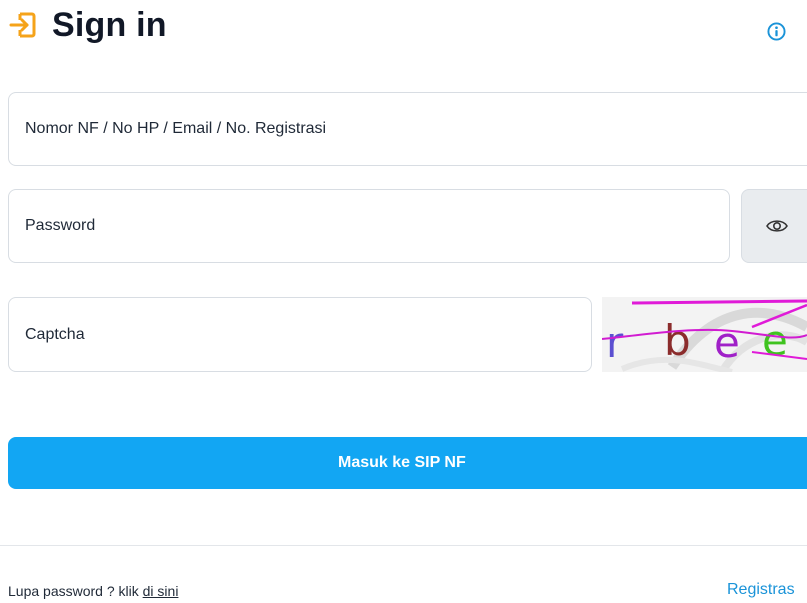 Image resolution: width=807 pixels, height=603 pixels. I want to click on info-icon, so click(776, 31).